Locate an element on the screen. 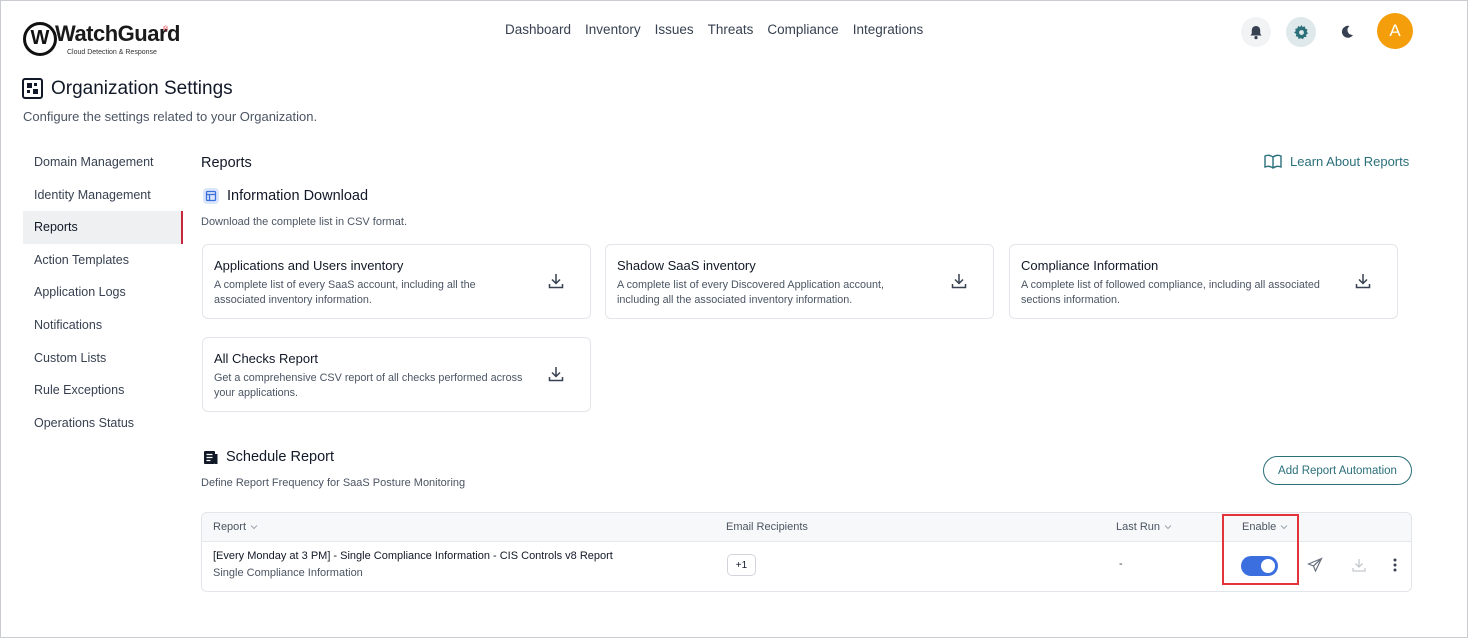 Image resolution: width=1468 pixels, height=638 pixels. more-vertical-icon is located at coordinates (1395, 565).